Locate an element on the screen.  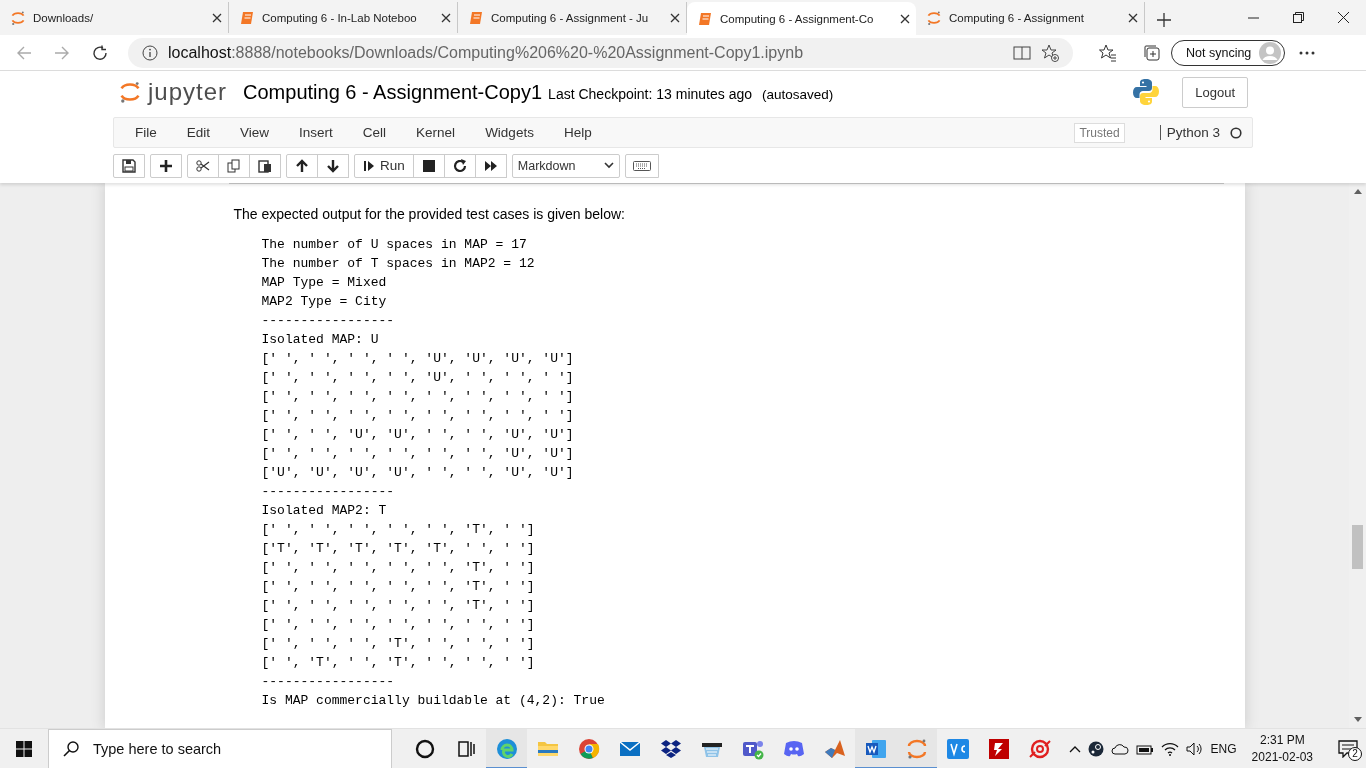
up-button is located at coordinates (302, 165).